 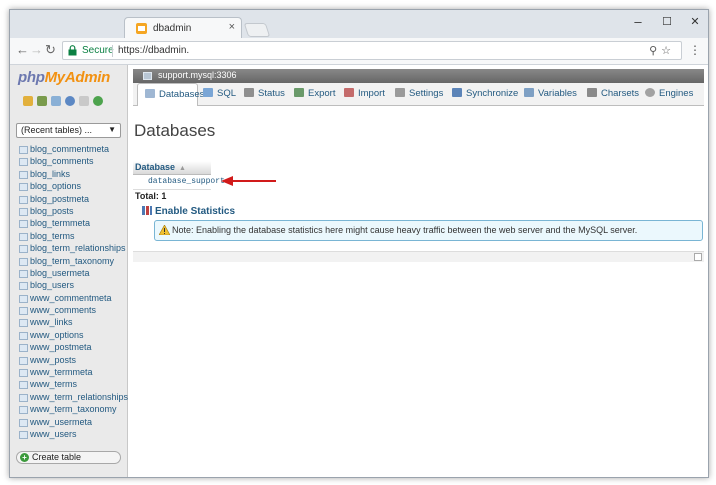 I want to click on tab-label: Engines, so click(x=676, y=93).